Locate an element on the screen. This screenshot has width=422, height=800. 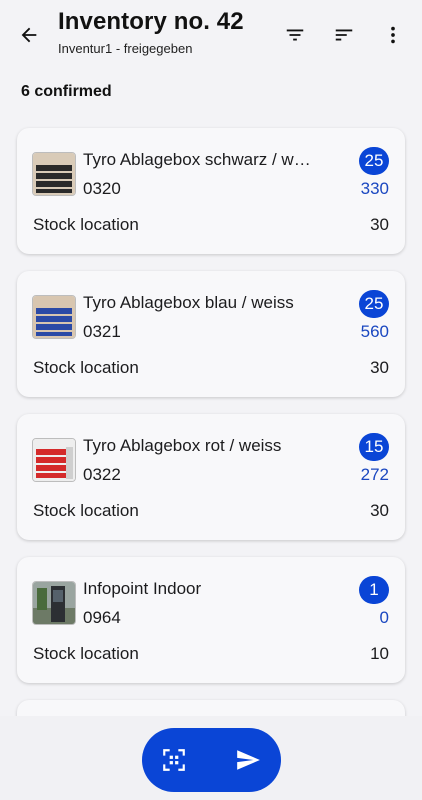
count-badge: 15 is located at coordinates (374, 447).